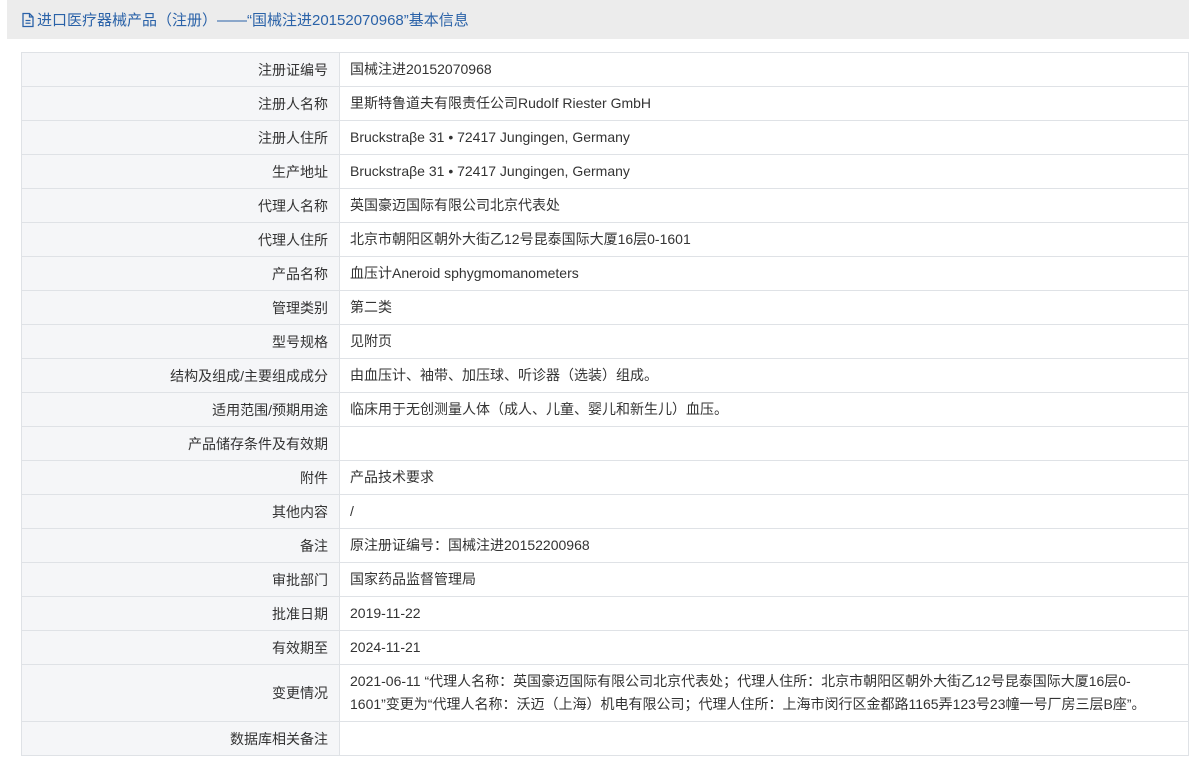 The width and height of the screenshot is (1189, 768). What do you see at coordinates (180, 647) in the screenshot?
I see `row-label: 有效期至` at bounding box center [180, 647].